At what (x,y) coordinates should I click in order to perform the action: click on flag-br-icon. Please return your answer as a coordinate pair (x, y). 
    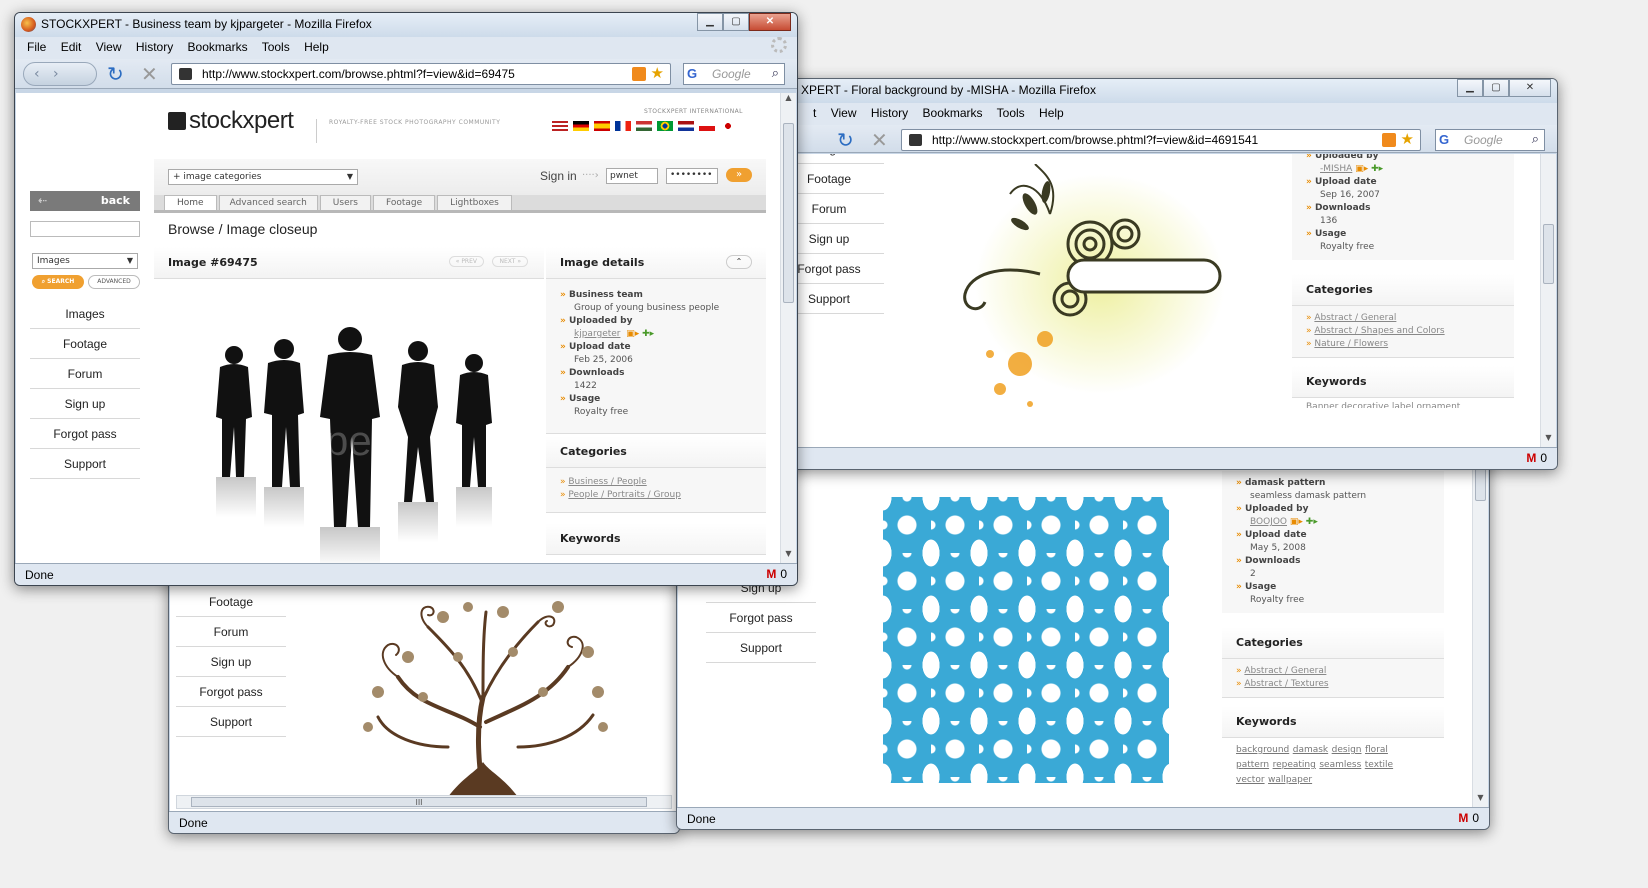
    Looking at the image, I should click on (665, 126).